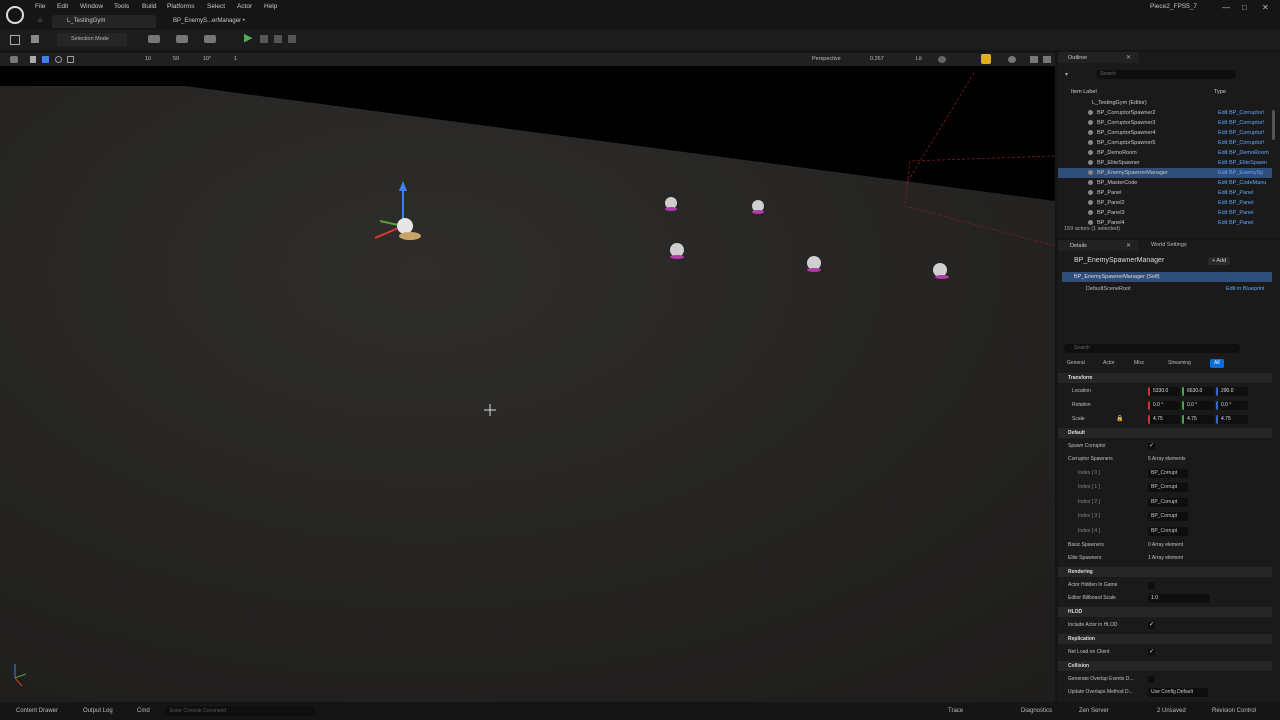 Image resolution: width=1280 pixels, height=720 pixels. Describe the element at coordinates (235, 59) in the screenshot. I see `camera-speed-value: 1` at that location.